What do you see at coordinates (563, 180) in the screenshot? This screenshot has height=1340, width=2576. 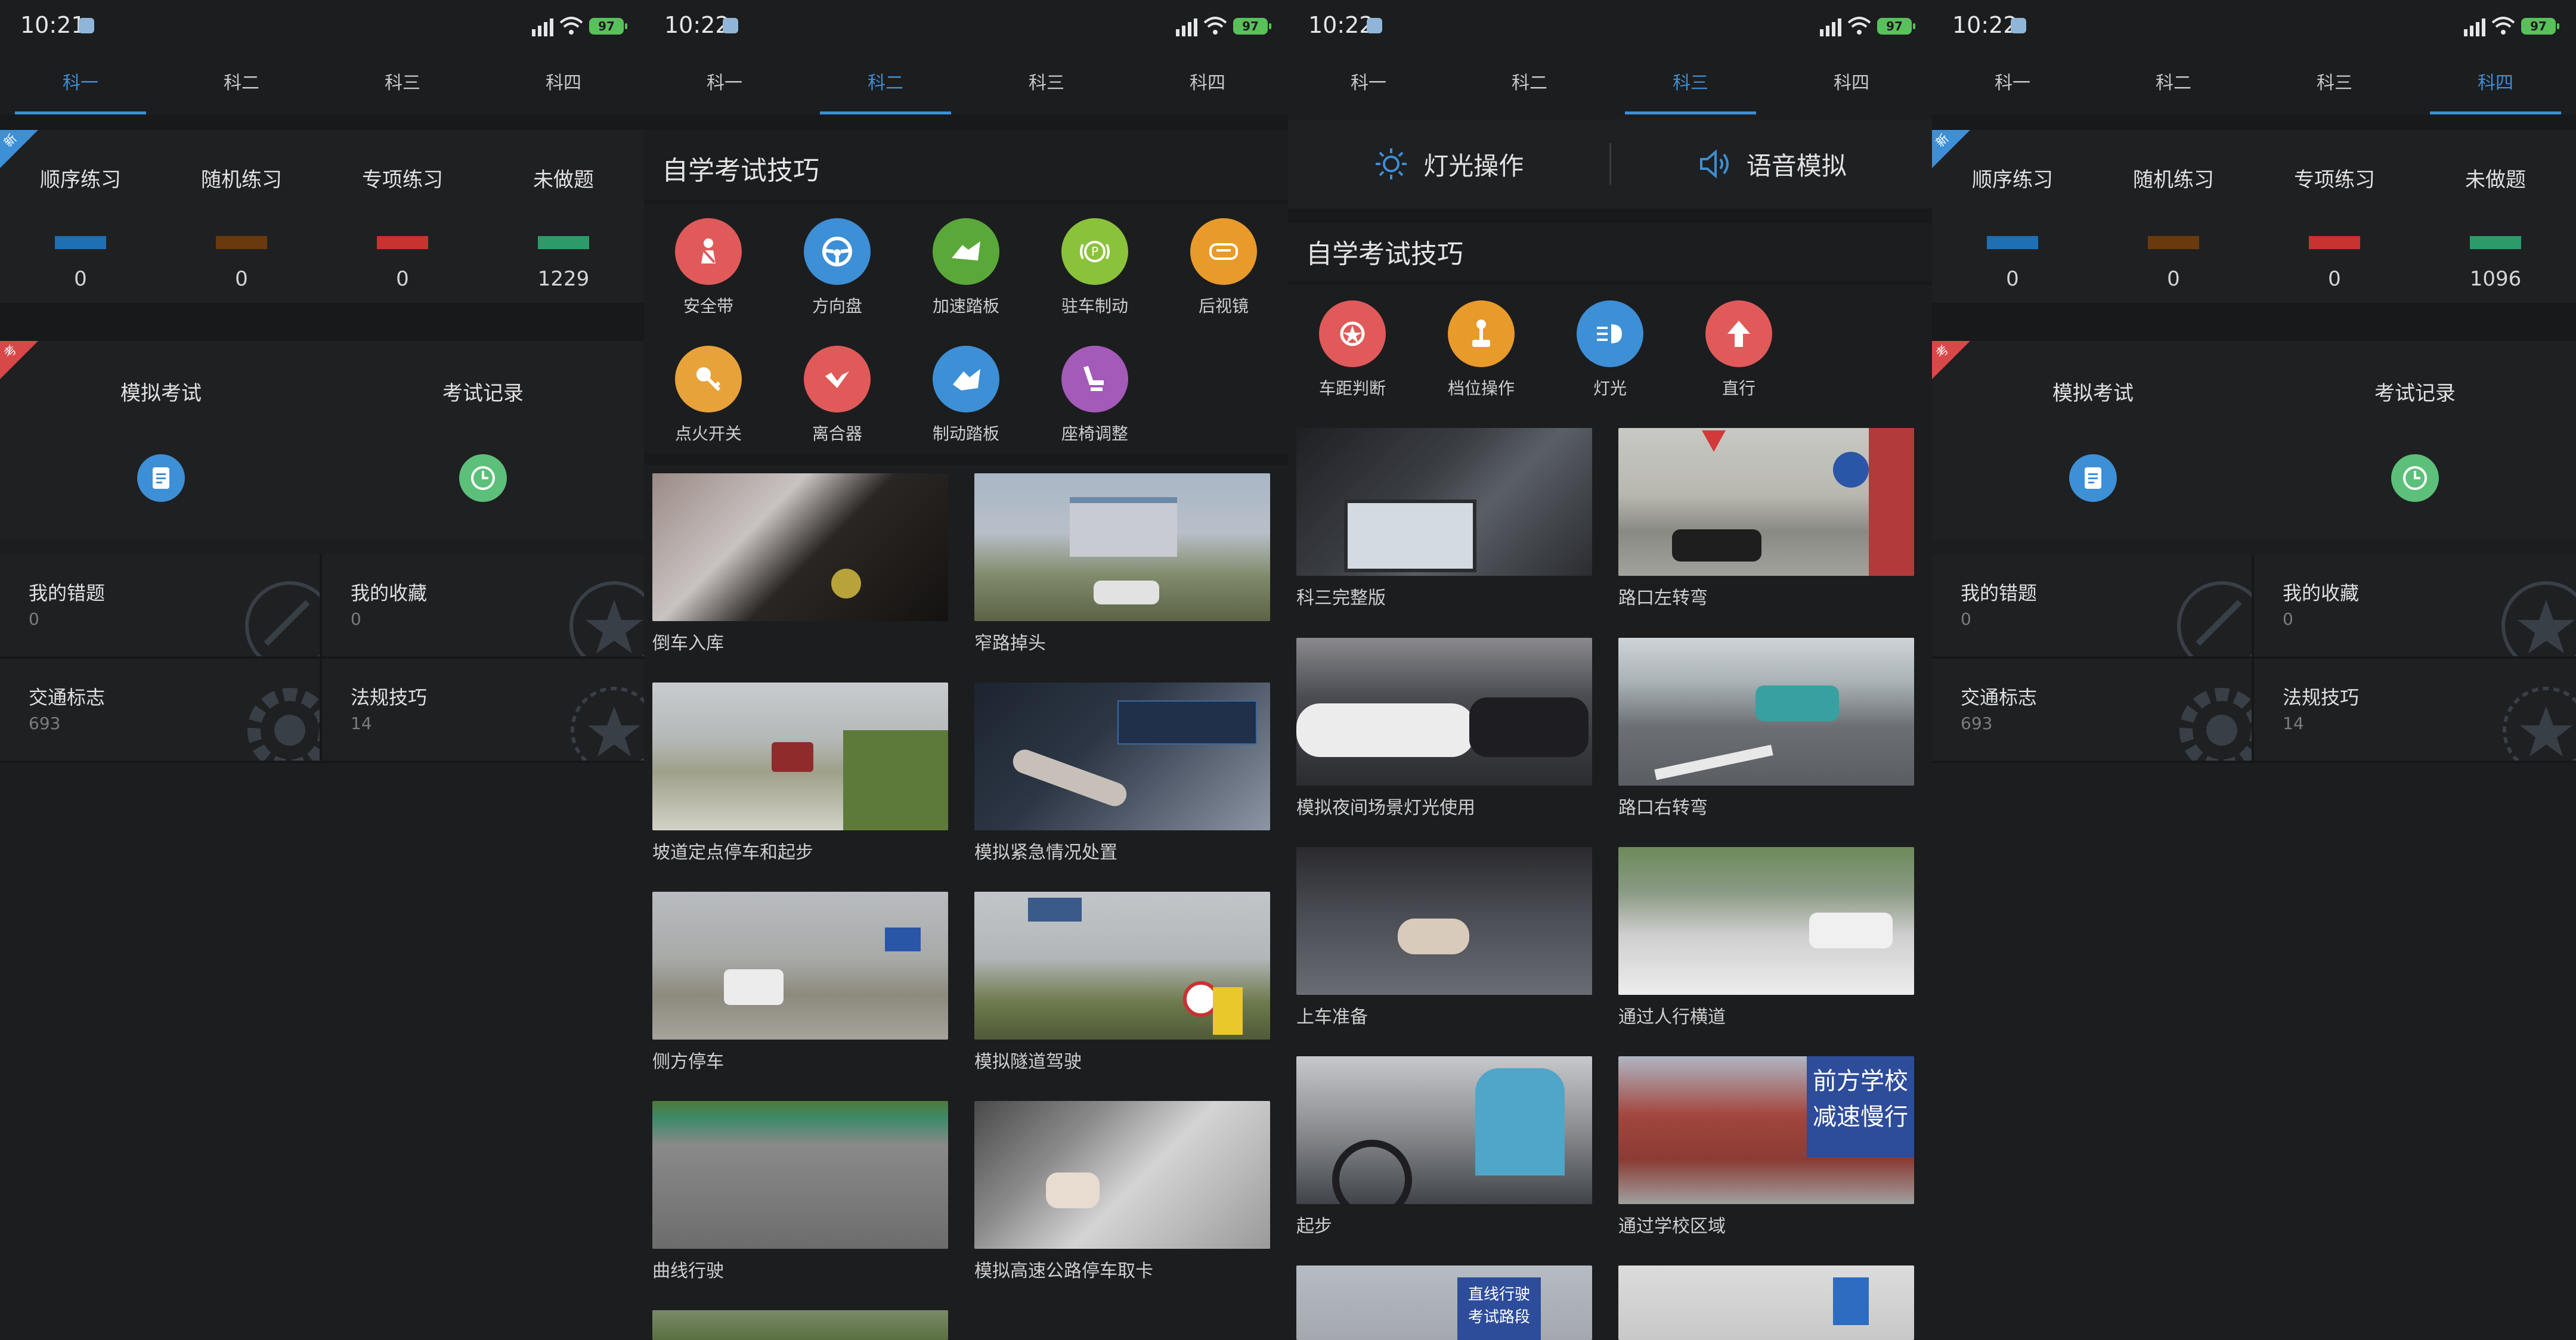 I see `practice-label: 未做题` at bounding box center [563, 180].